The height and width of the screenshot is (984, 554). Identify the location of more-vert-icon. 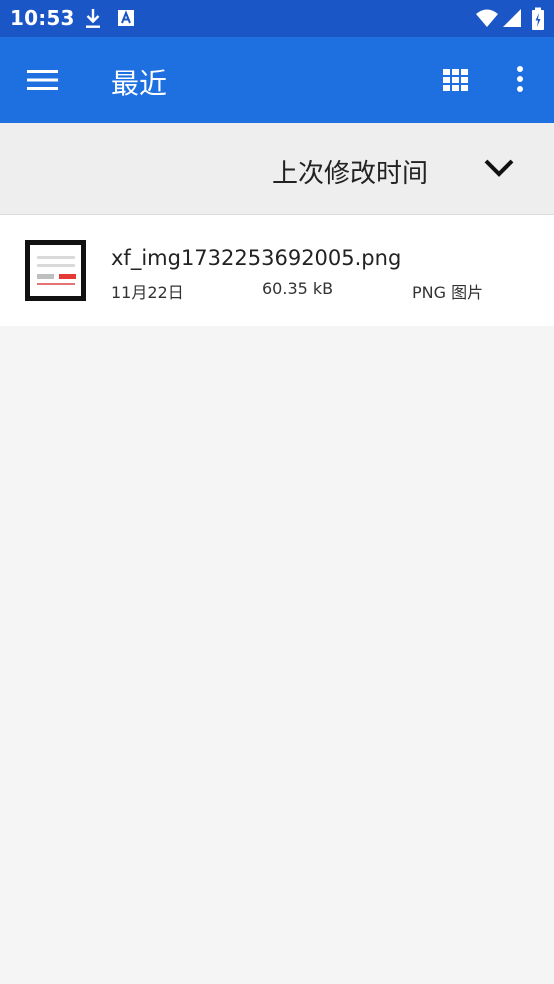
(520, 79).